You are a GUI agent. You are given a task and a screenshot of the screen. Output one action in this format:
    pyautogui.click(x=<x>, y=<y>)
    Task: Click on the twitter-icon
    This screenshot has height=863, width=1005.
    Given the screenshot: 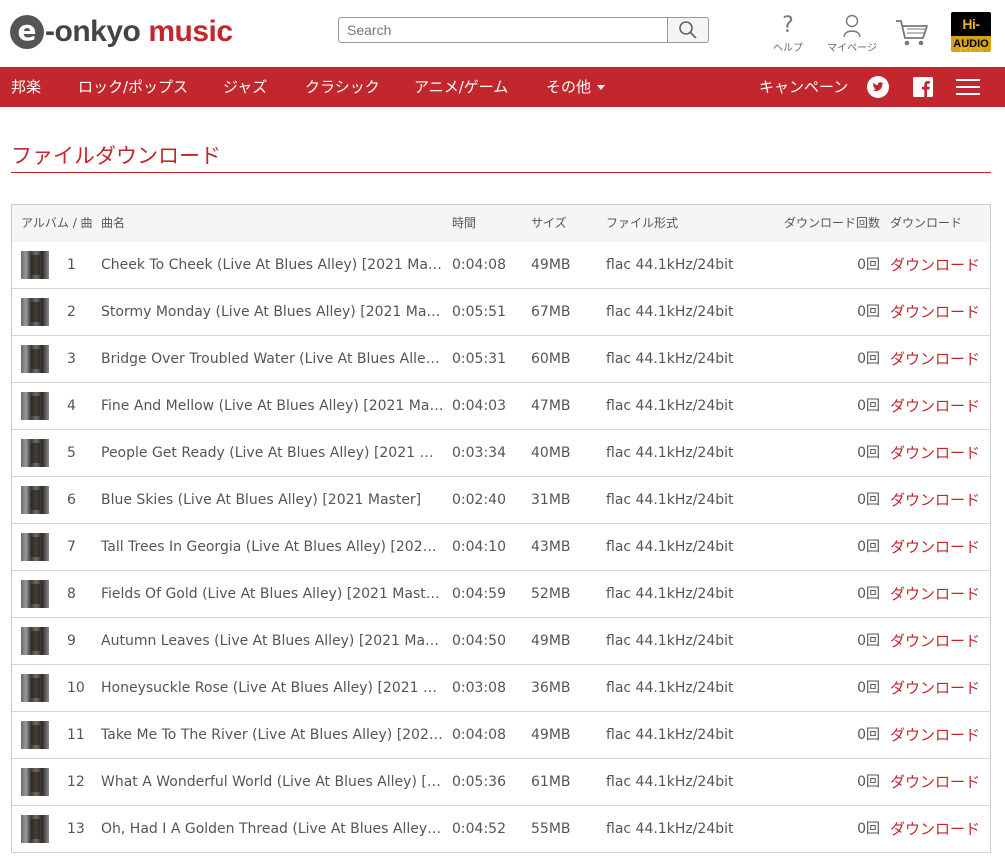 What is the action you would take?
    pyautogui.click(x=878, y=87)
    